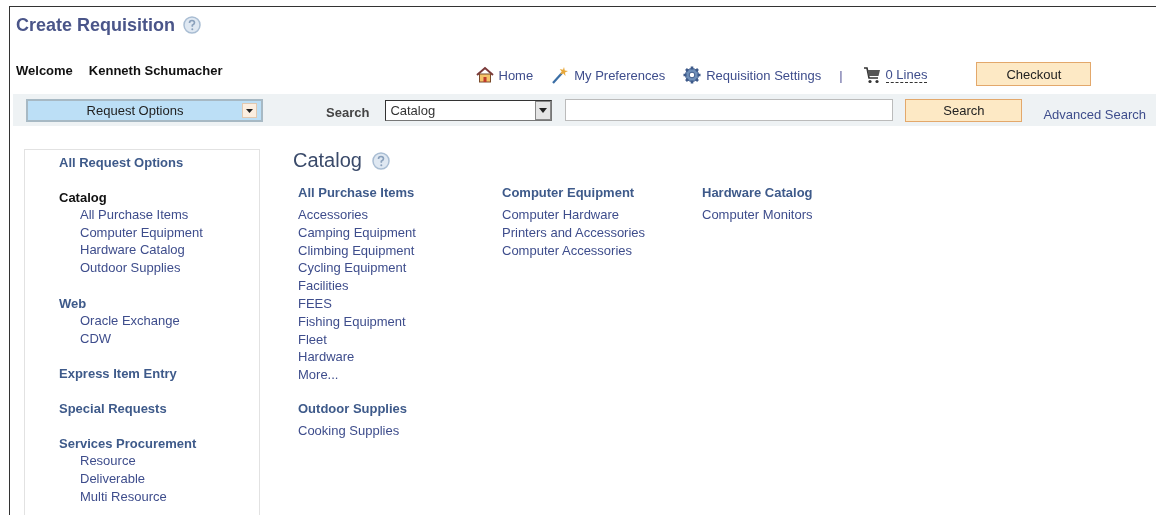  Describe the element at coordinates (400, 250) in the screenshot. I see `category-link: Climbing Equipment` at that location.